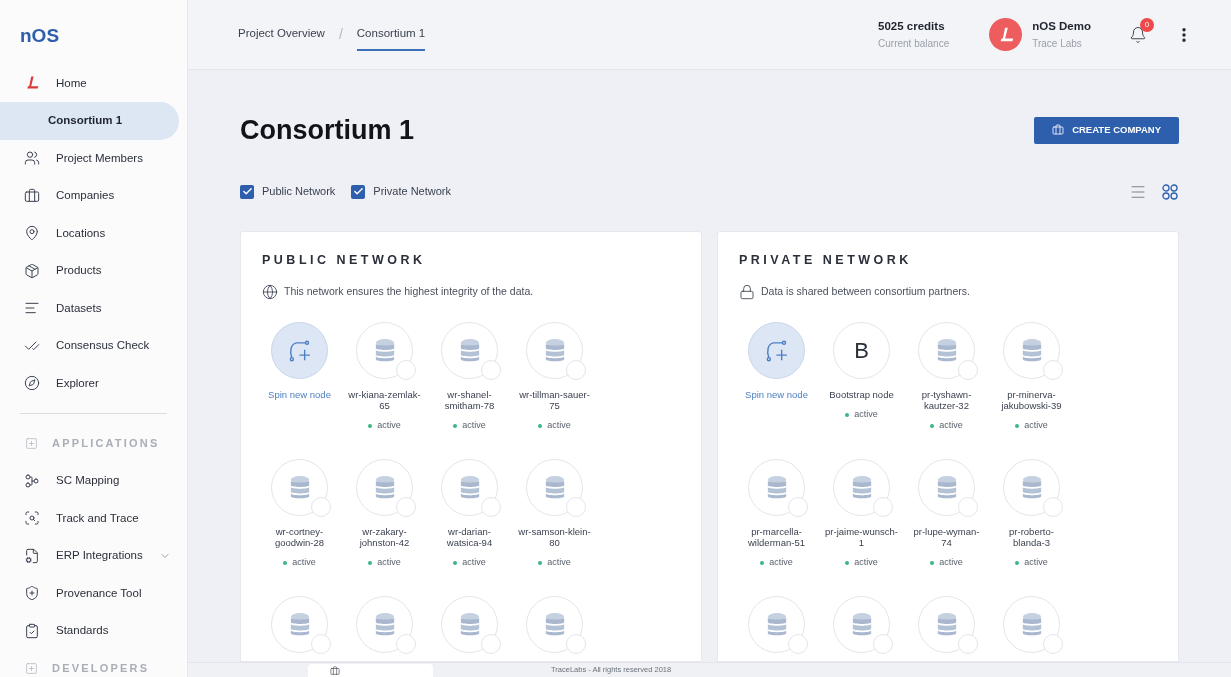  I want to click on node-name: pr-tyshawn-kautzer-32, so click(946, 400).